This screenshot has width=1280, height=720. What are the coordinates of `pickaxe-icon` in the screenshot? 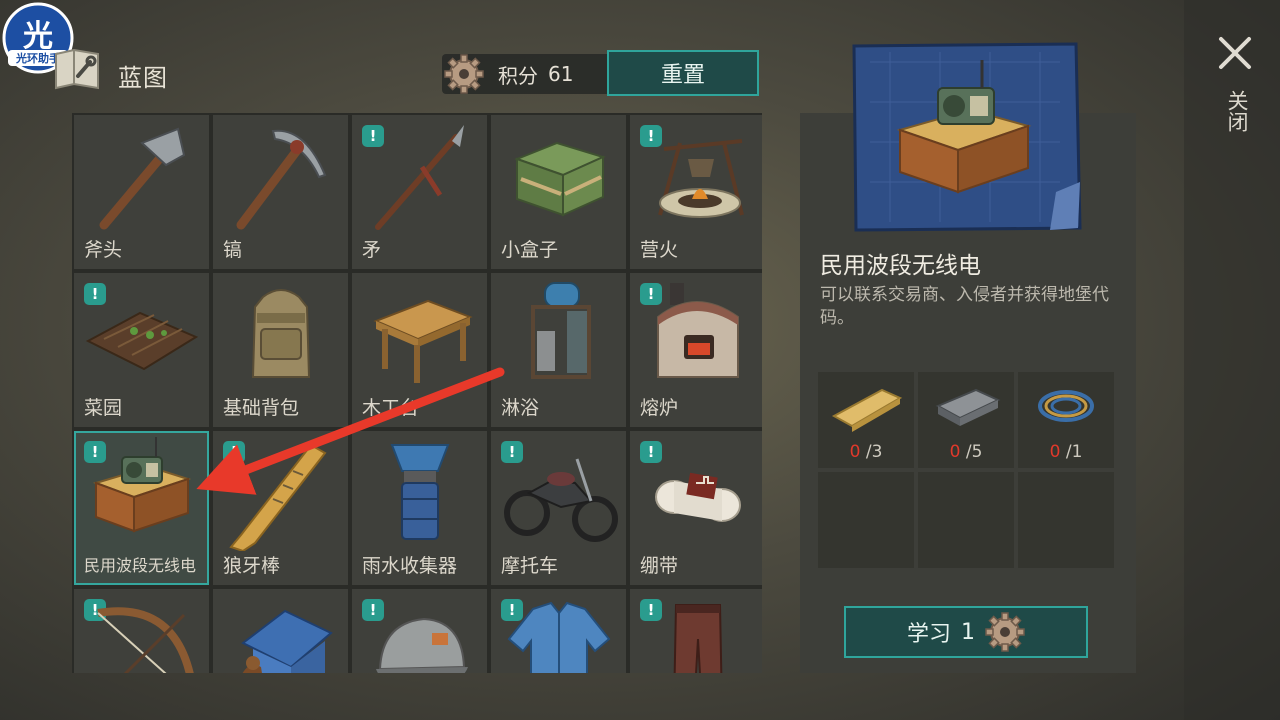 It's located at (281, 179).